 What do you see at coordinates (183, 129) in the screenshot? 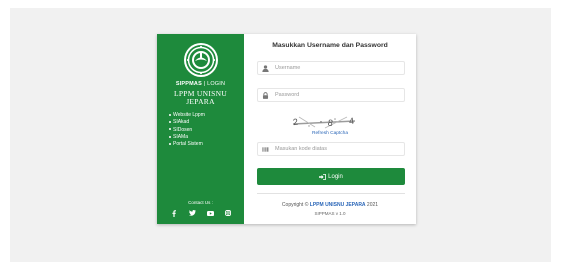
I see `sidebar-item-label: SIDosen` at bounding box center [183, 129].